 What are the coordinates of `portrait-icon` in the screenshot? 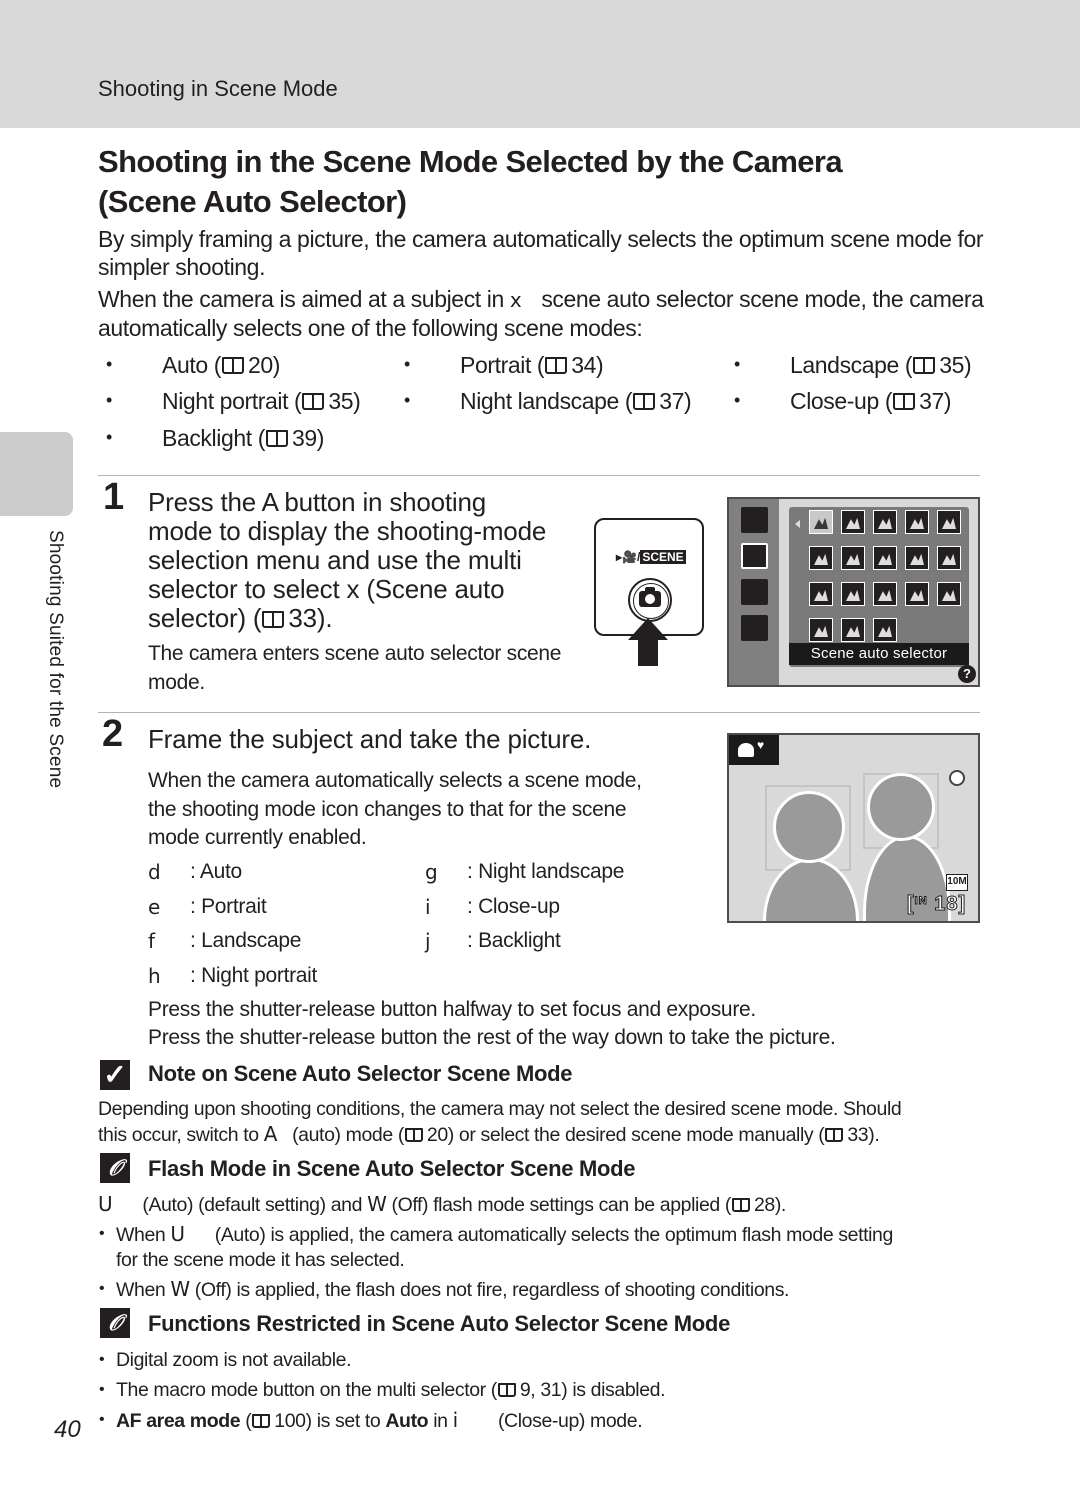 It's located at (853, 522).